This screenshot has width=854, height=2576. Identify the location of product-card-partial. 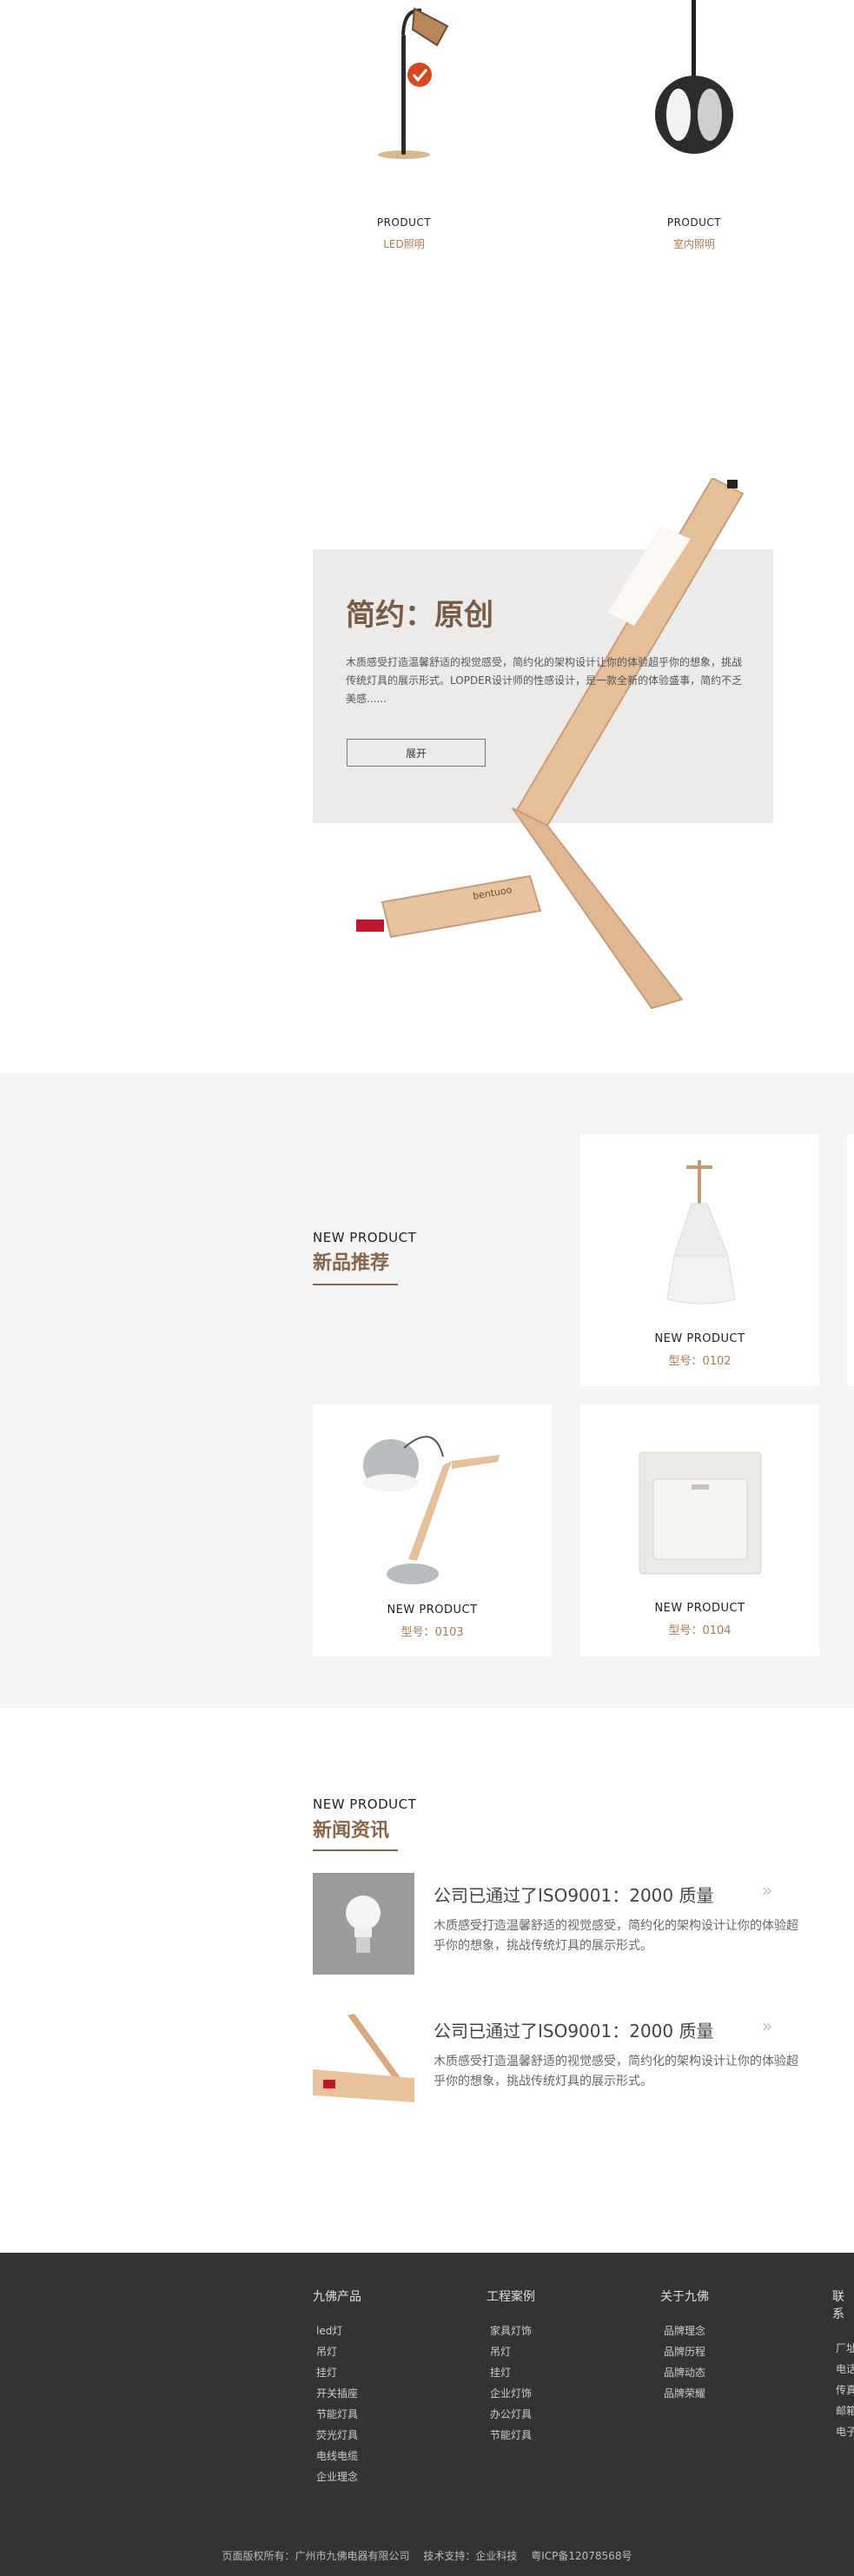
(850, 1260).